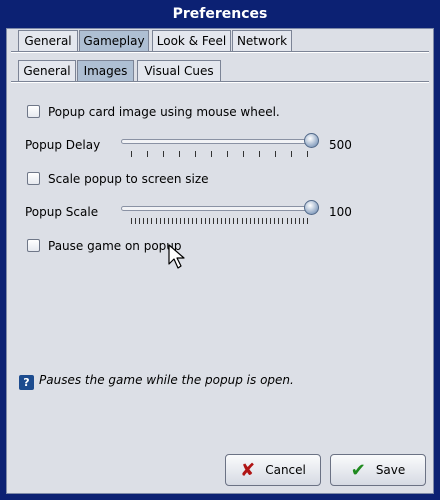 The width and height of the screenshot is (440, 500). What do you see at coordinates (262, 41) in the screenshot?
I see `tab-network: Network` at bounding box center [262, 41].